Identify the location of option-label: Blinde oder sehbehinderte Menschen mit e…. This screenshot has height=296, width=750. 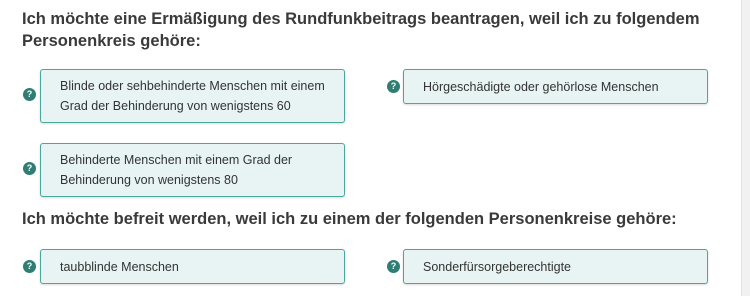
(192, 96).